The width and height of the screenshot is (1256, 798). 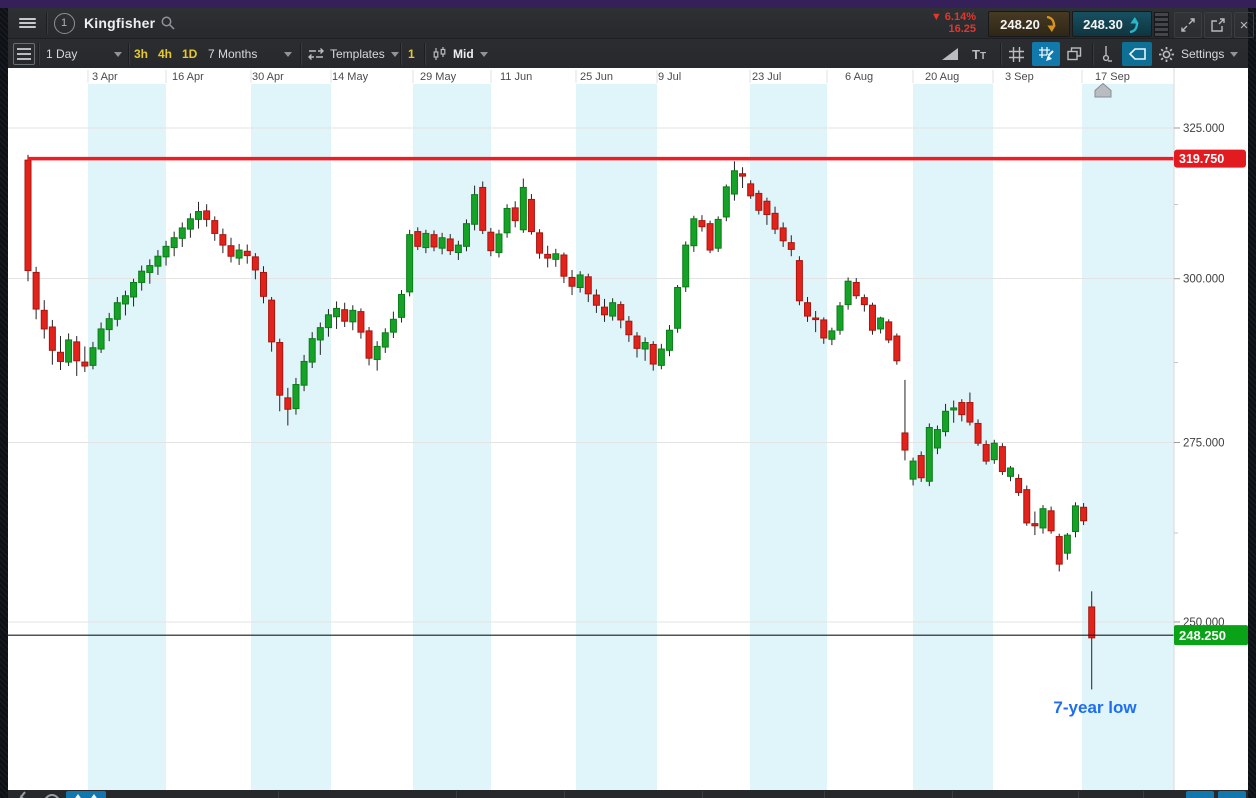 I want to click on cascade-windows-button, so click(x=1074, y=54).